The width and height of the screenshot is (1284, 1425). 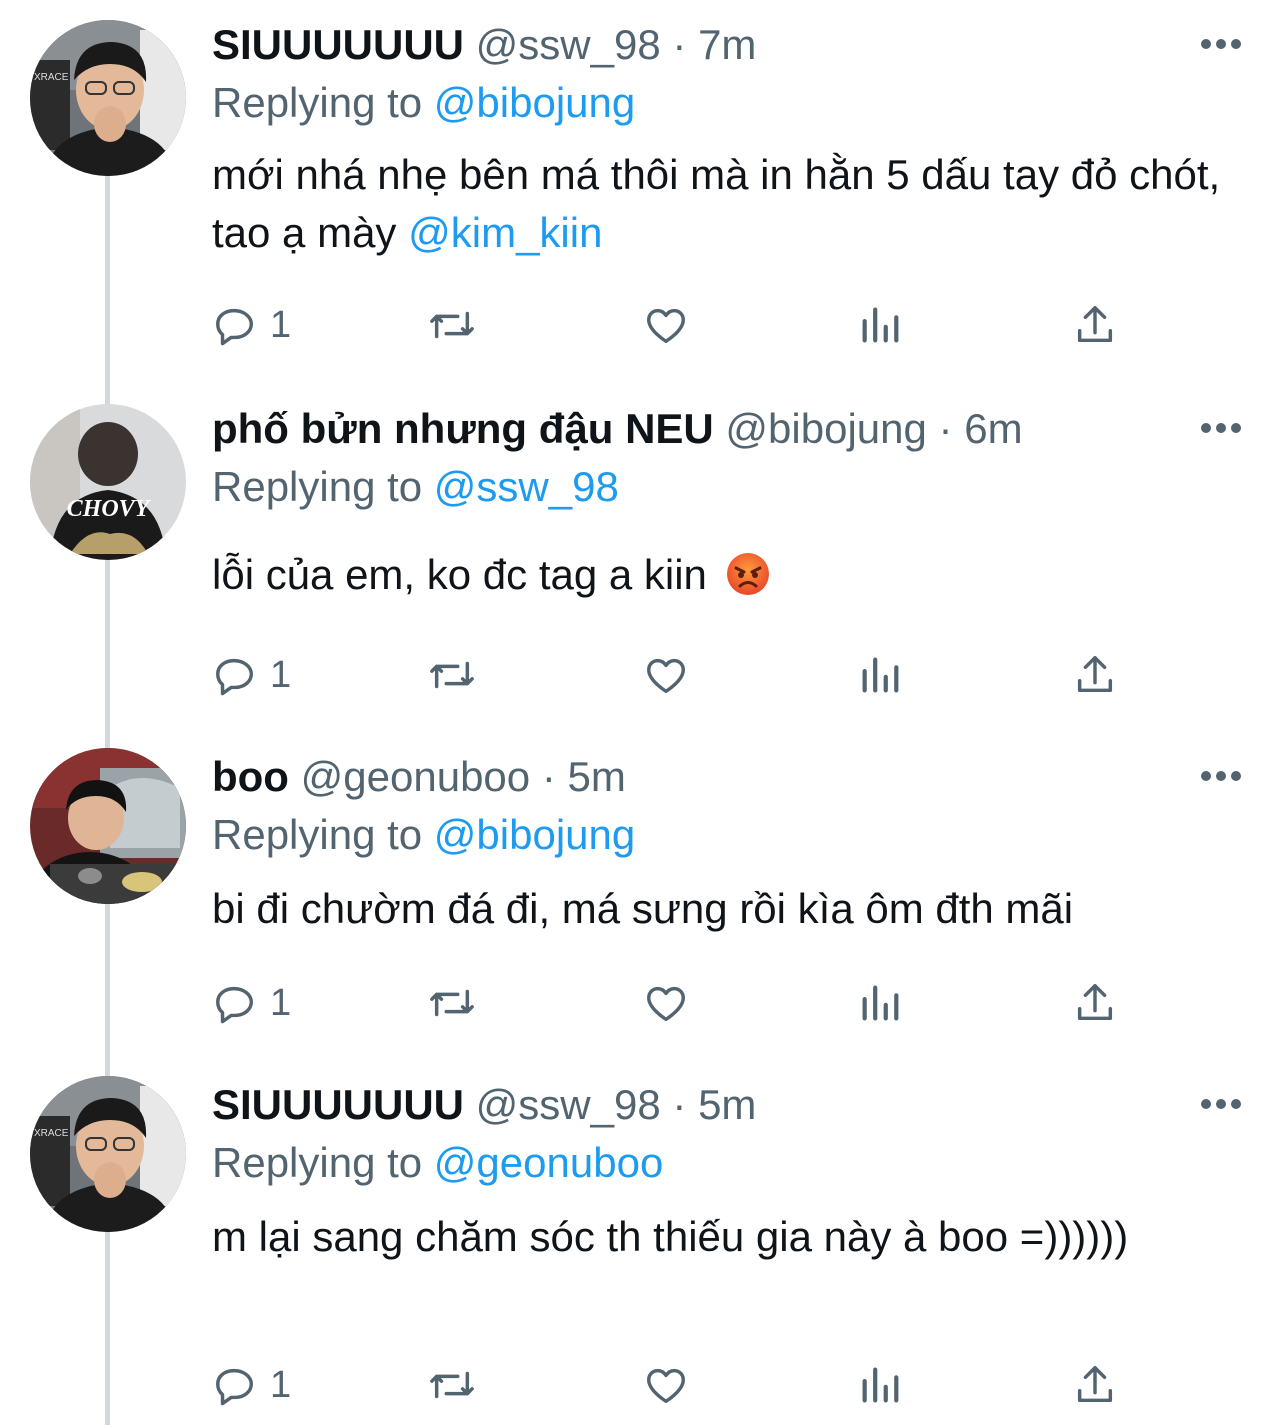 What do you see at coordinates (825, 428) in the screenshot?
I see `user-handle: @bibojung` at bounding box center [825, 428].